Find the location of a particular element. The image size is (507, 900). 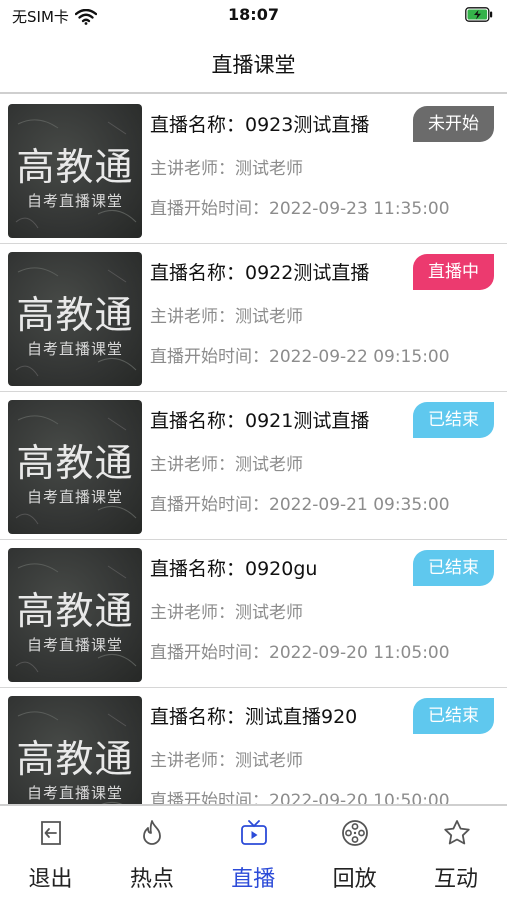

tab-bar: 退出 热点 直播 回放 互动 is located at coordinates (253, 852).